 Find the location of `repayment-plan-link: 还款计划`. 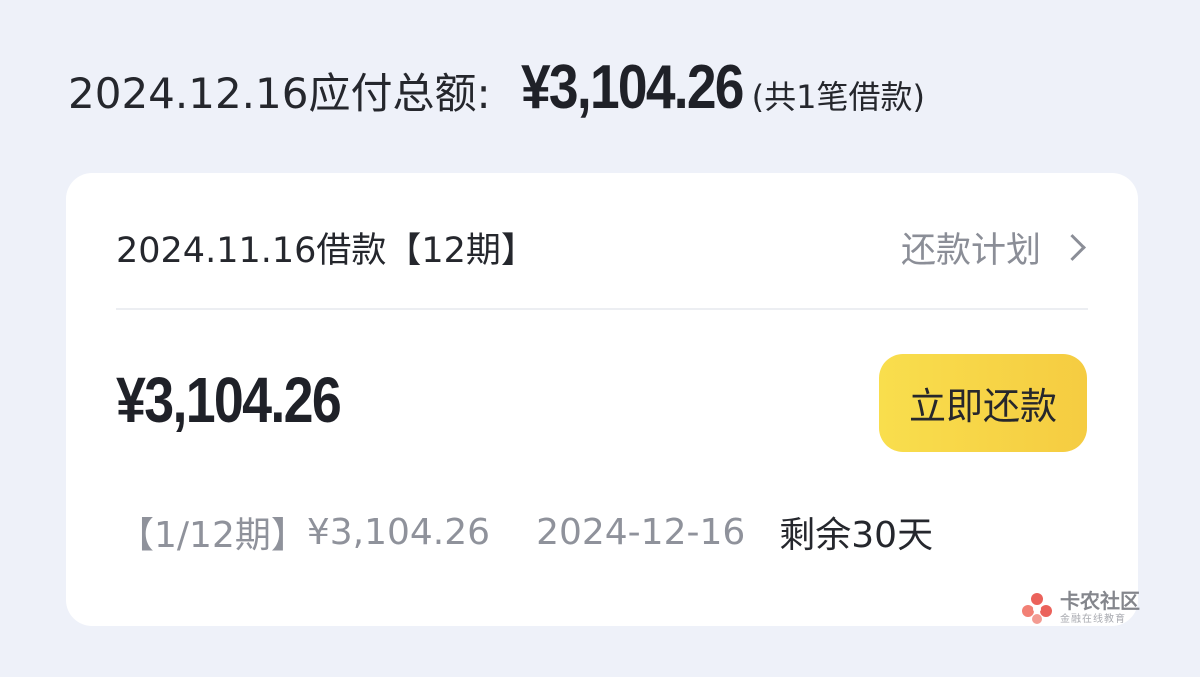

repayment-plan-link: 还款计划 is located at coordinates (994, 247).